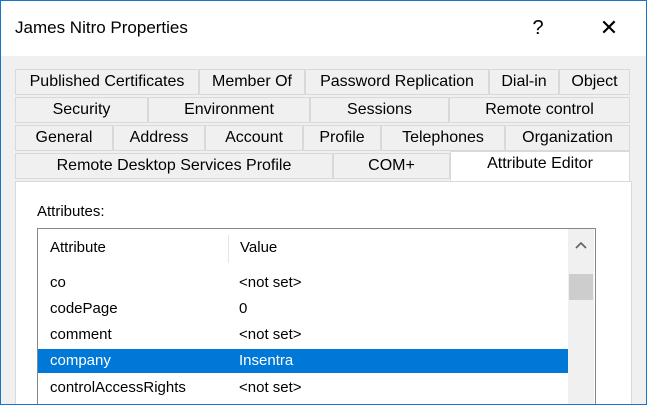 This screenshot has width=647, height=405. I want to click on title-bar: James Nitro Properties ? ✕, so click(323, 28).